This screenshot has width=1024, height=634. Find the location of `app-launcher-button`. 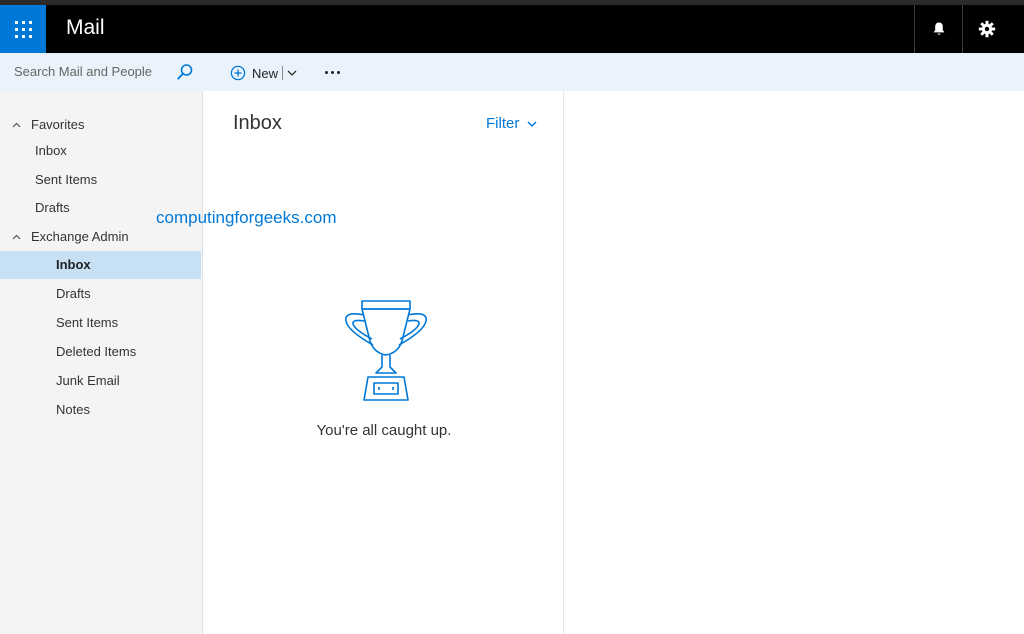

app-launcher-button is located at coordinates (23, 29).